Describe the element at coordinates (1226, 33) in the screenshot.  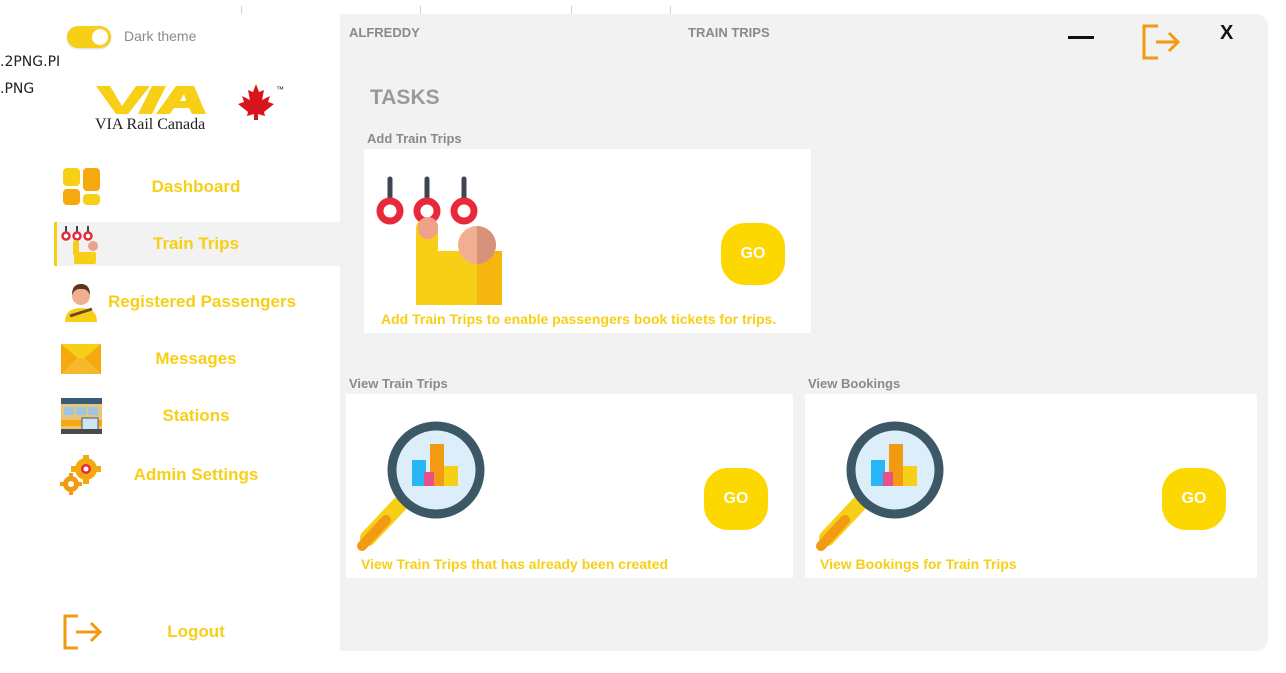
I see `close-button: X` at that location.